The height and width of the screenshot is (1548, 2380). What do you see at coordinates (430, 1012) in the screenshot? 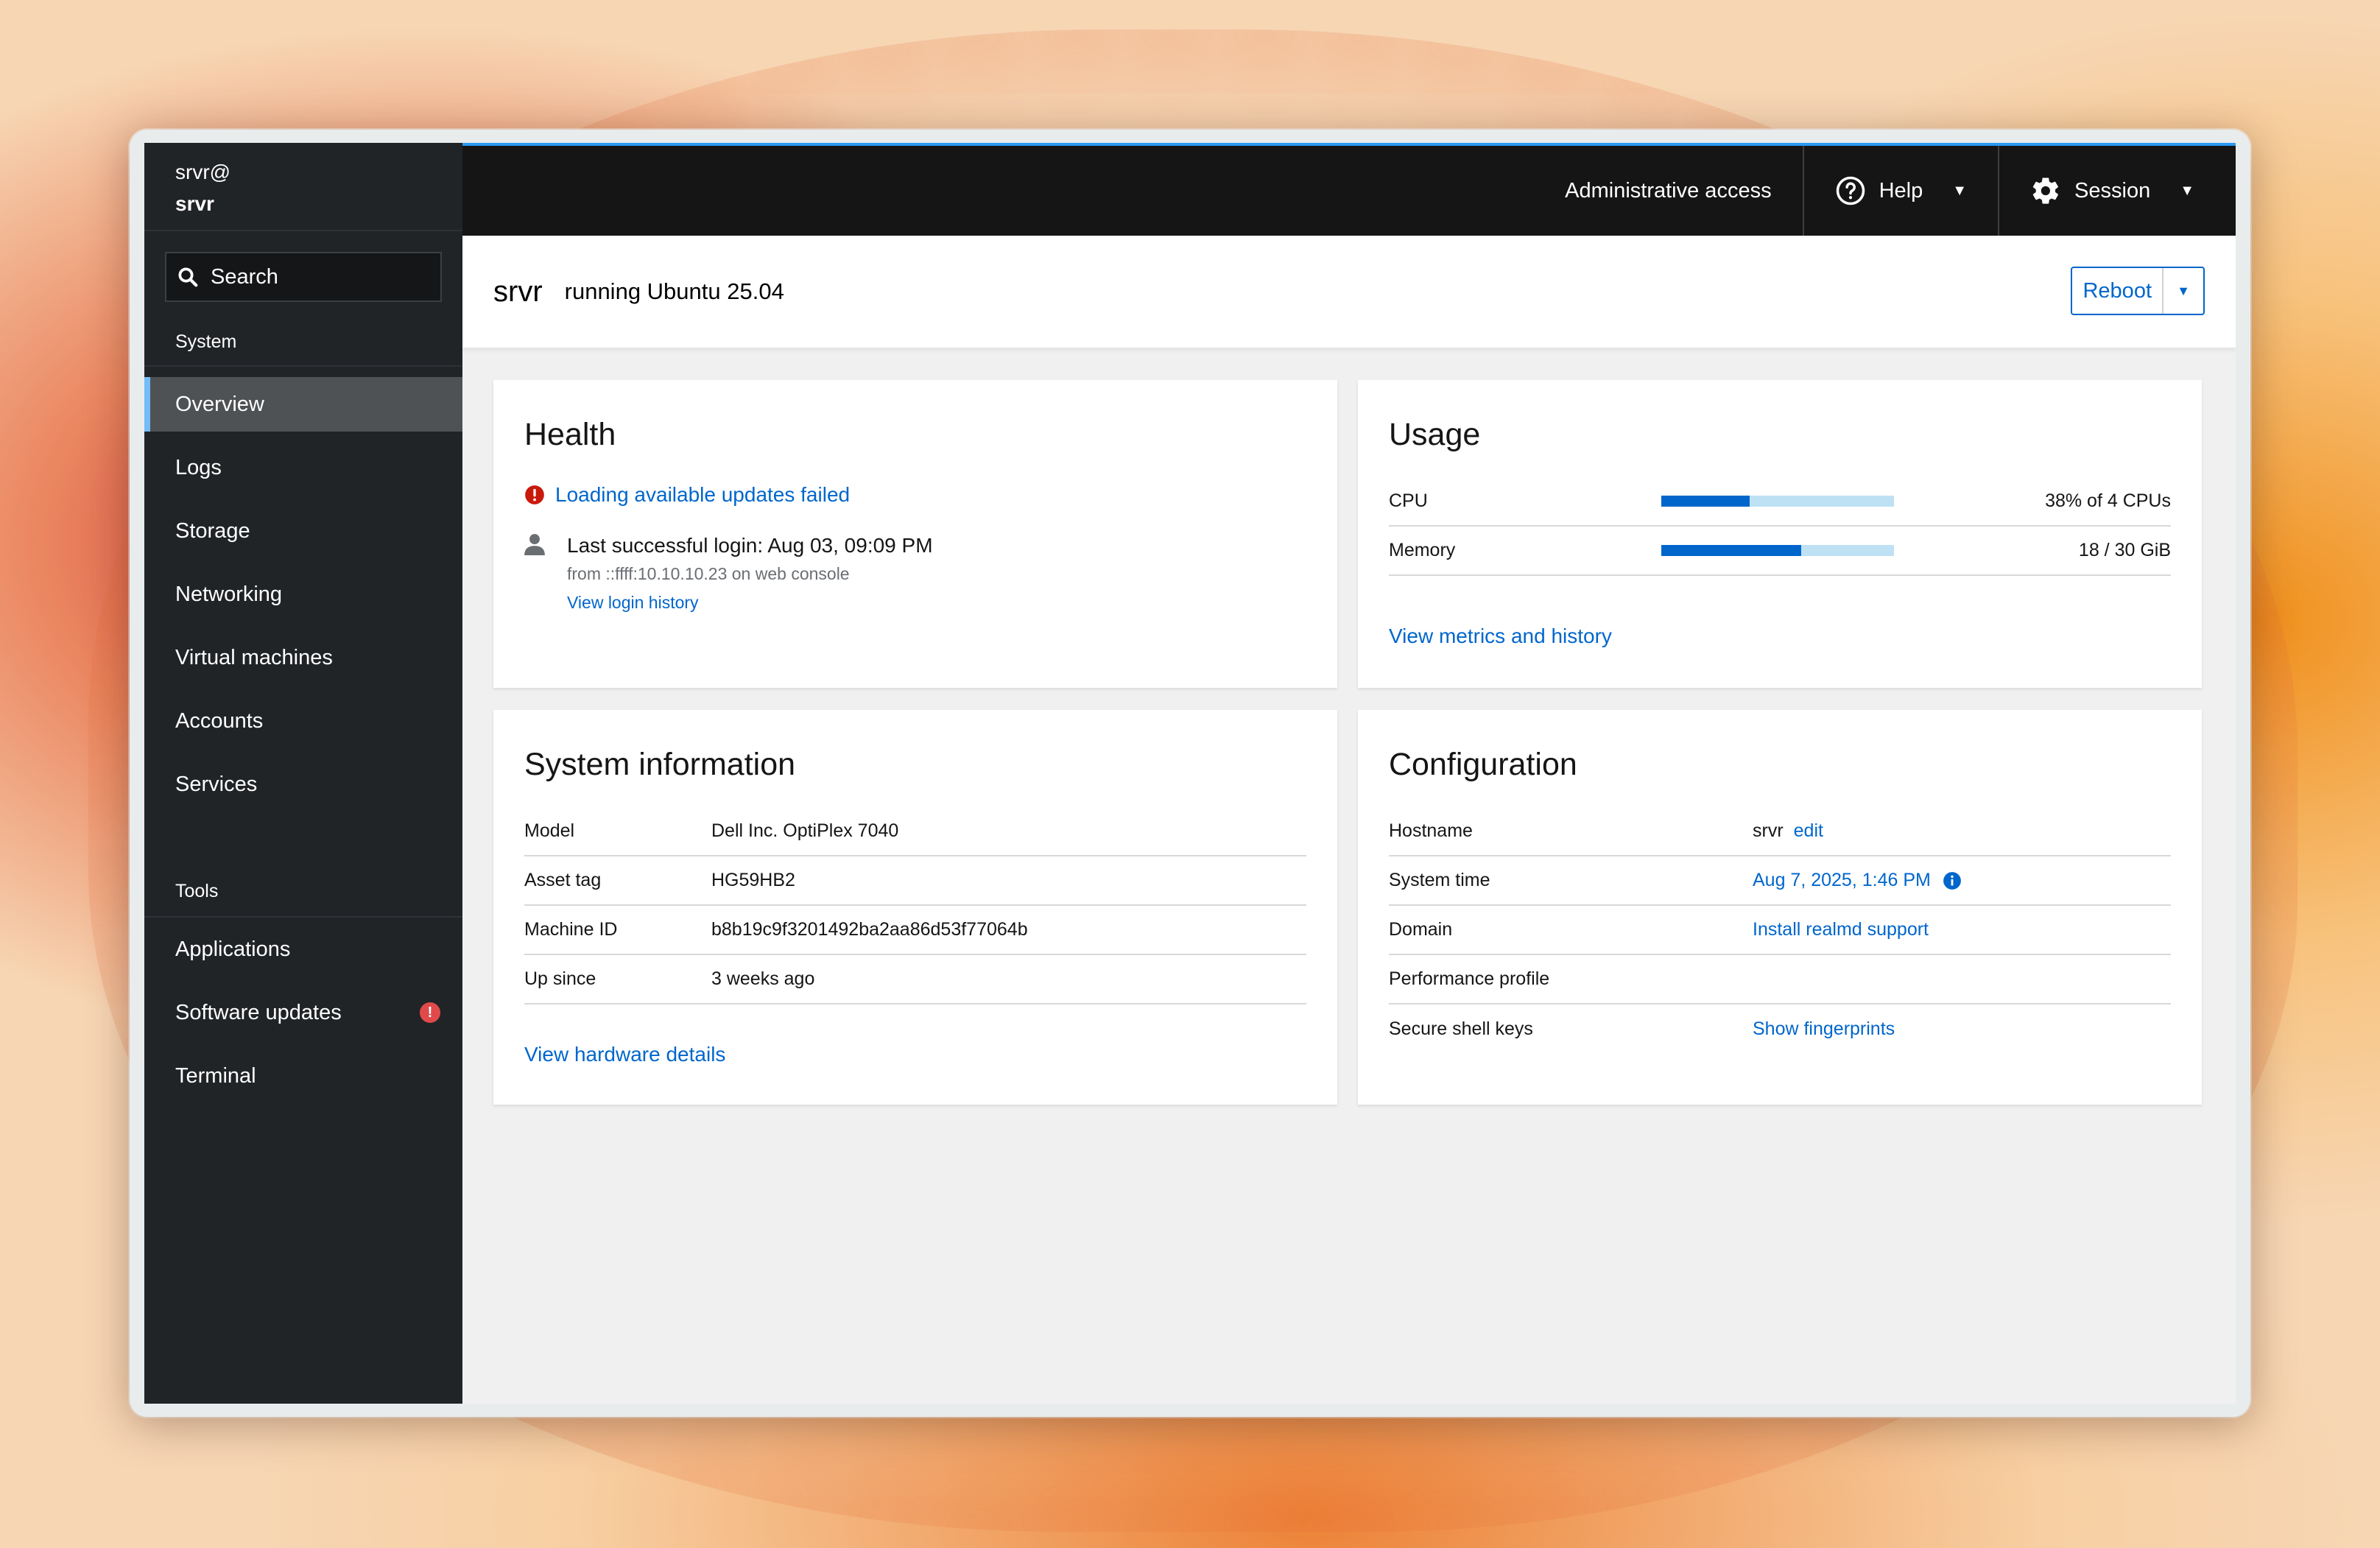
I see `error-badge-icon: !` at bounding box center [430, 1012].